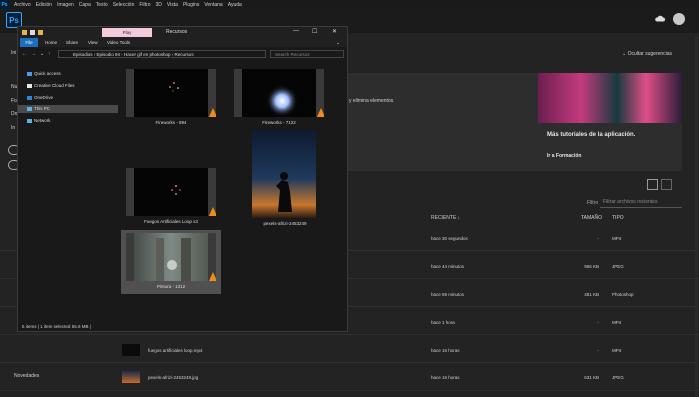  Describe the element at coordinates (660, 18) in the screenshot. I see `cloud-icon` at that location.